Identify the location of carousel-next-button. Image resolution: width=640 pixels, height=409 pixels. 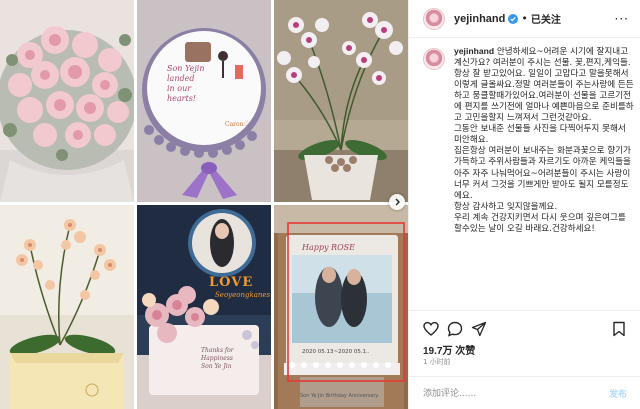
(397, 202).